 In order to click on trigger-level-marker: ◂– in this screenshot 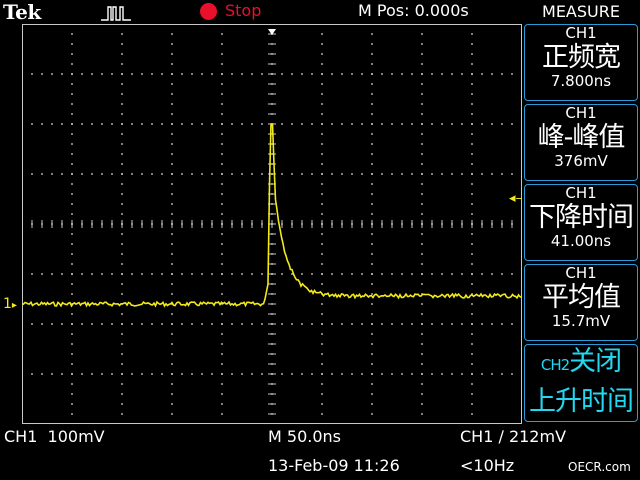, I will do `click(516, 198)`.